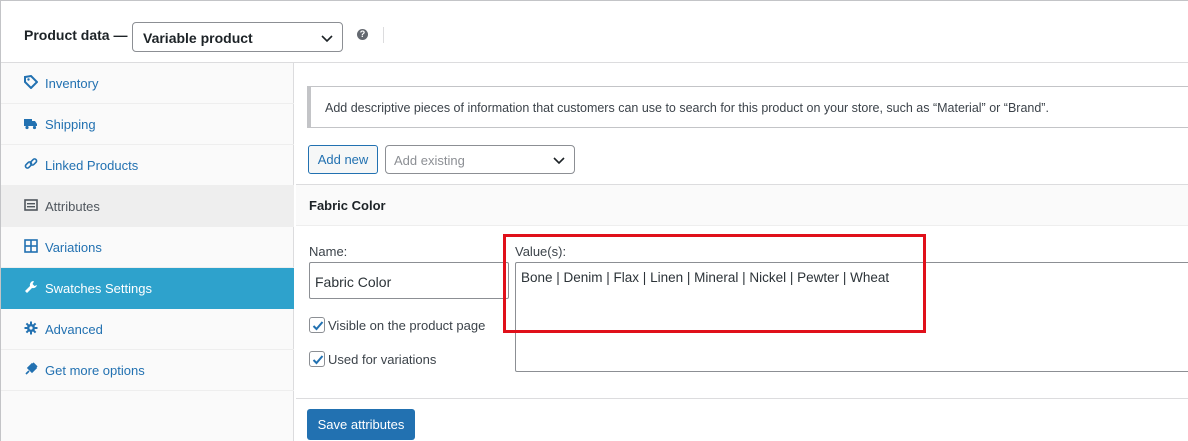  Describe the element at coordinates (147, 370) in the screenshot. I see `tab-get-more-options: Get more options` at that location.